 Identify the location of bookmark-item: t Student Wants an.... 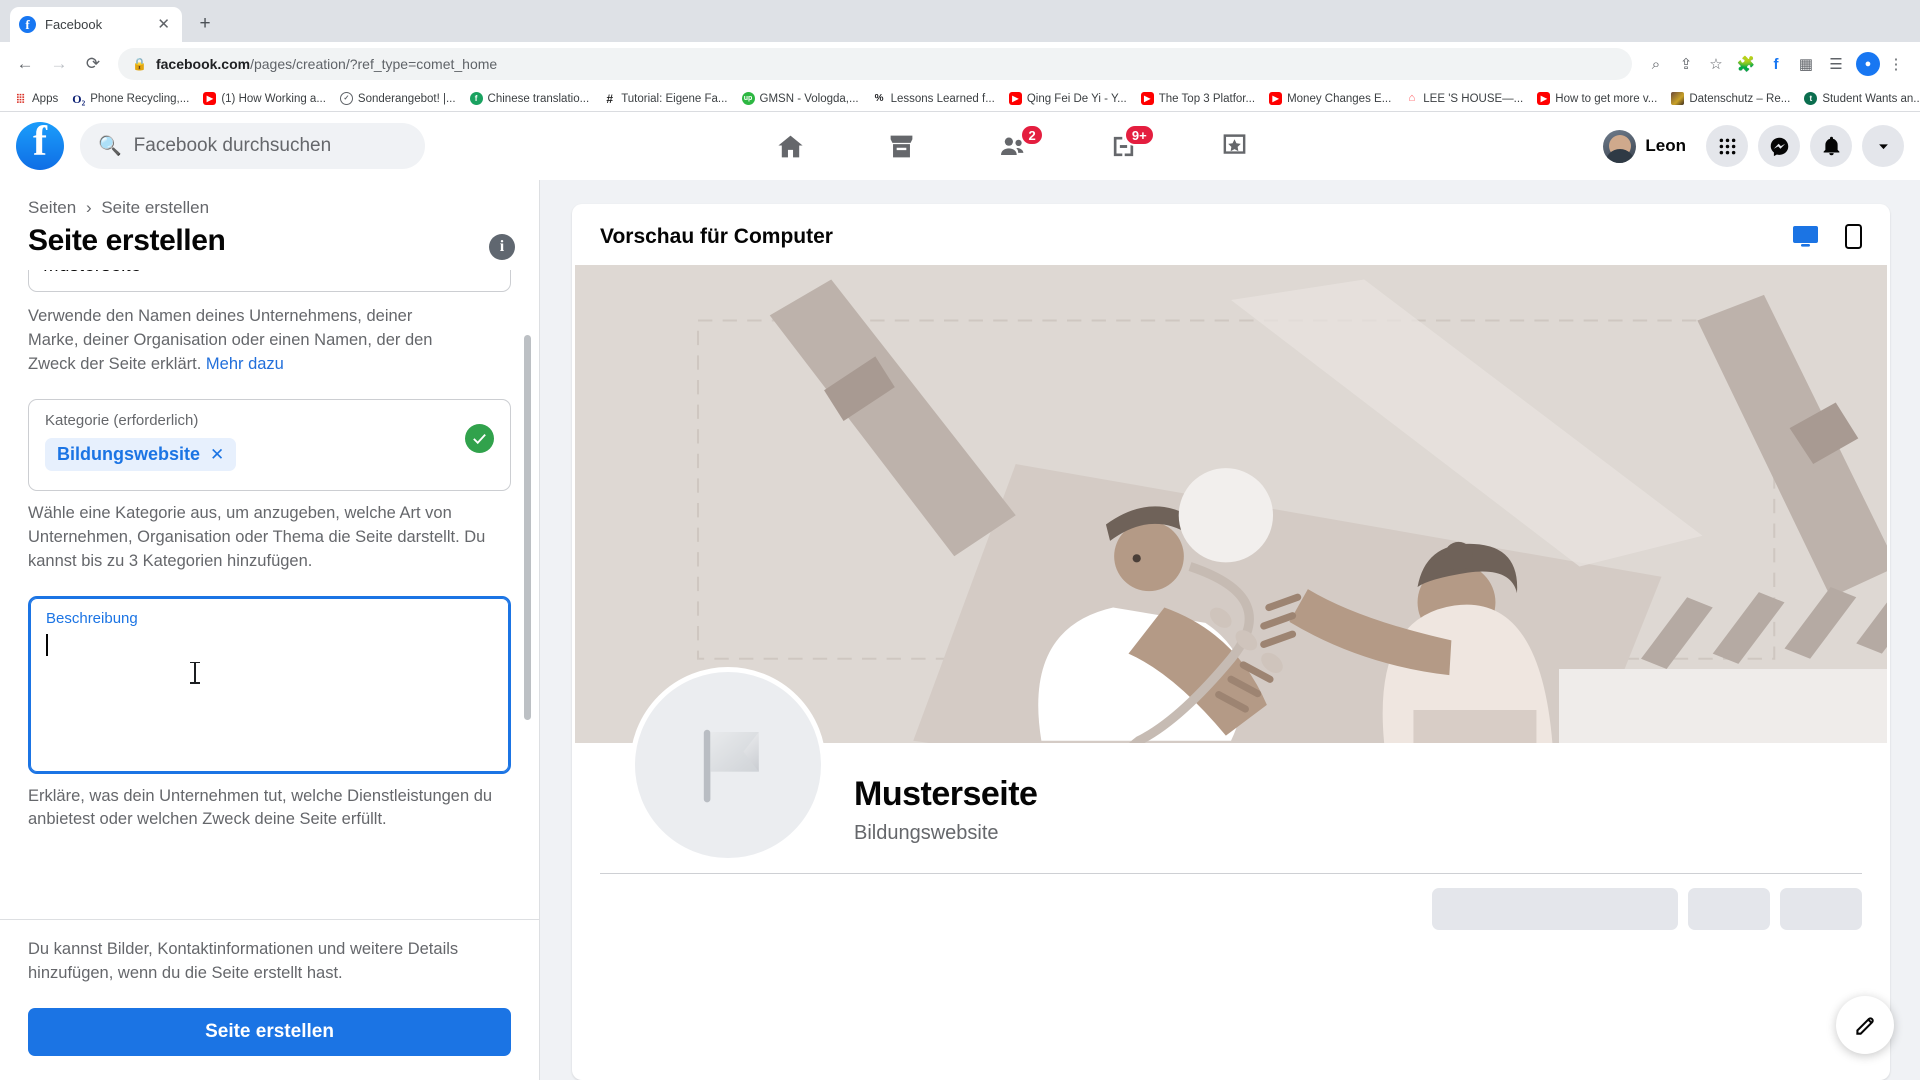
(1859, 98).